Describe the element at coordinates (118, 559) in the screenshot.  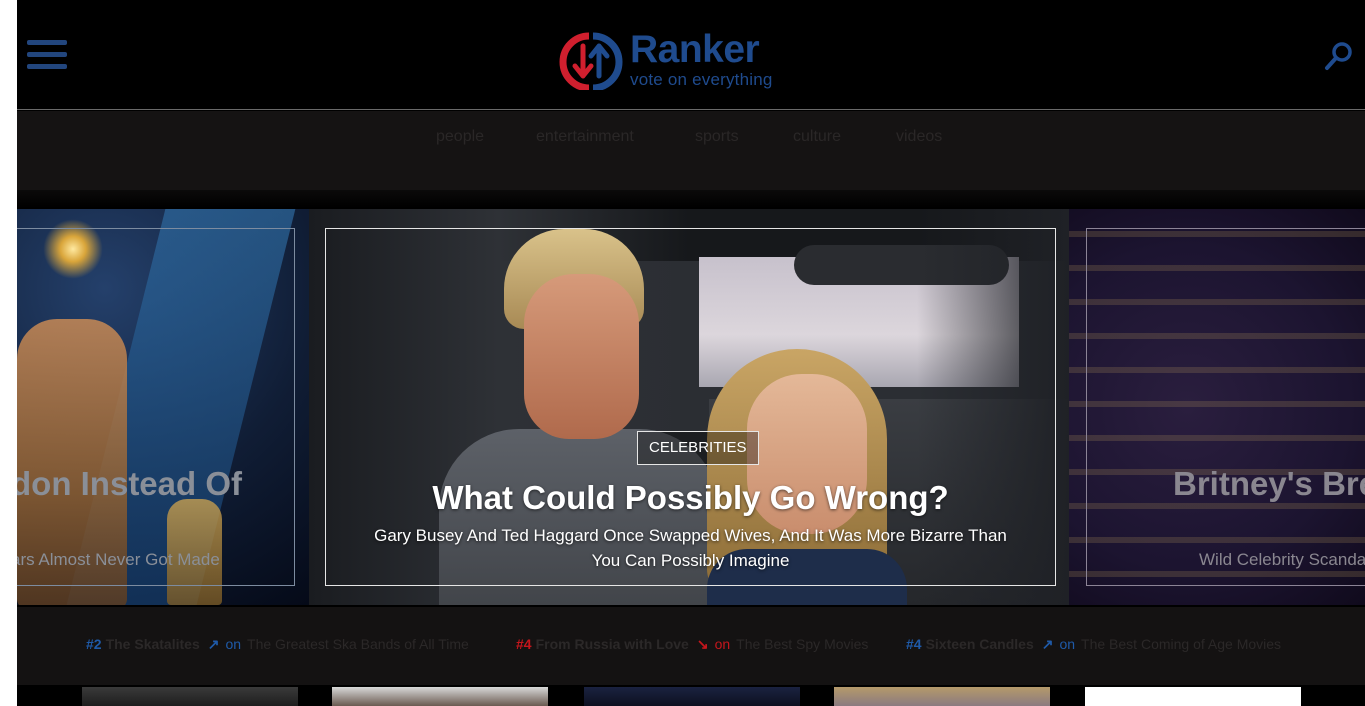
I see `slide-subtitle: ars Almost Never Got Made` at that location.